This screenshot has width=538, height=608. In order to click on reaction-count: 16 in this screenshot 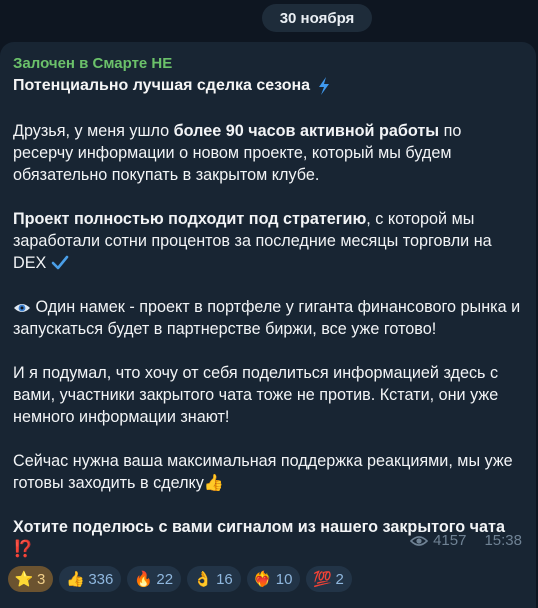, I will do `click(224, 579)`.